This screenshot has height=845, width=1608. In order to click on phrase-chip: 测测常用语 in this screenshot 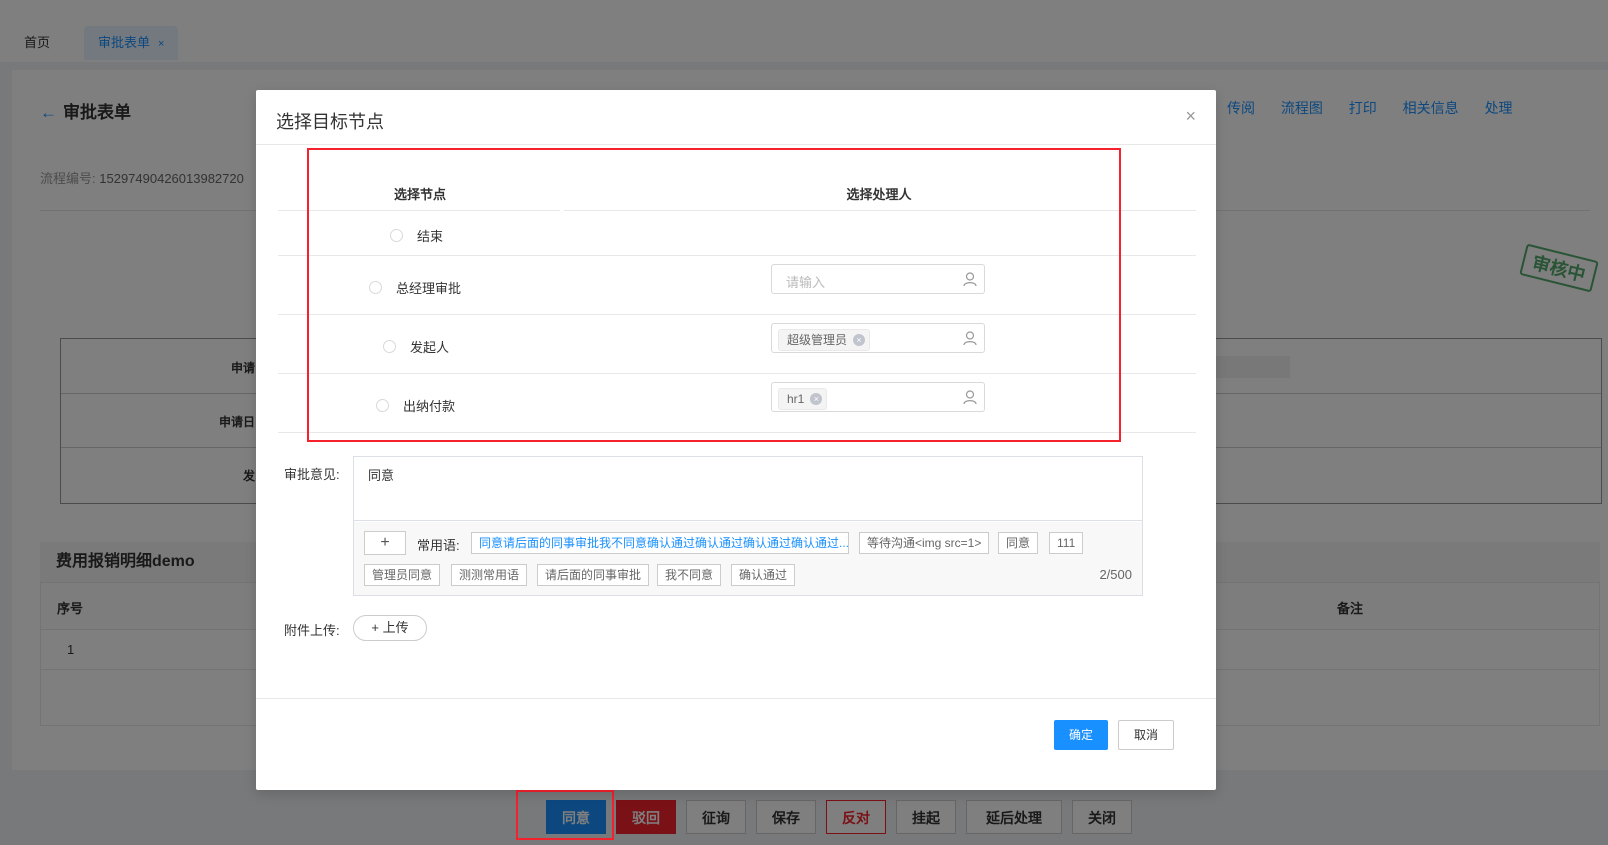, I will do `click(489, 575)`.